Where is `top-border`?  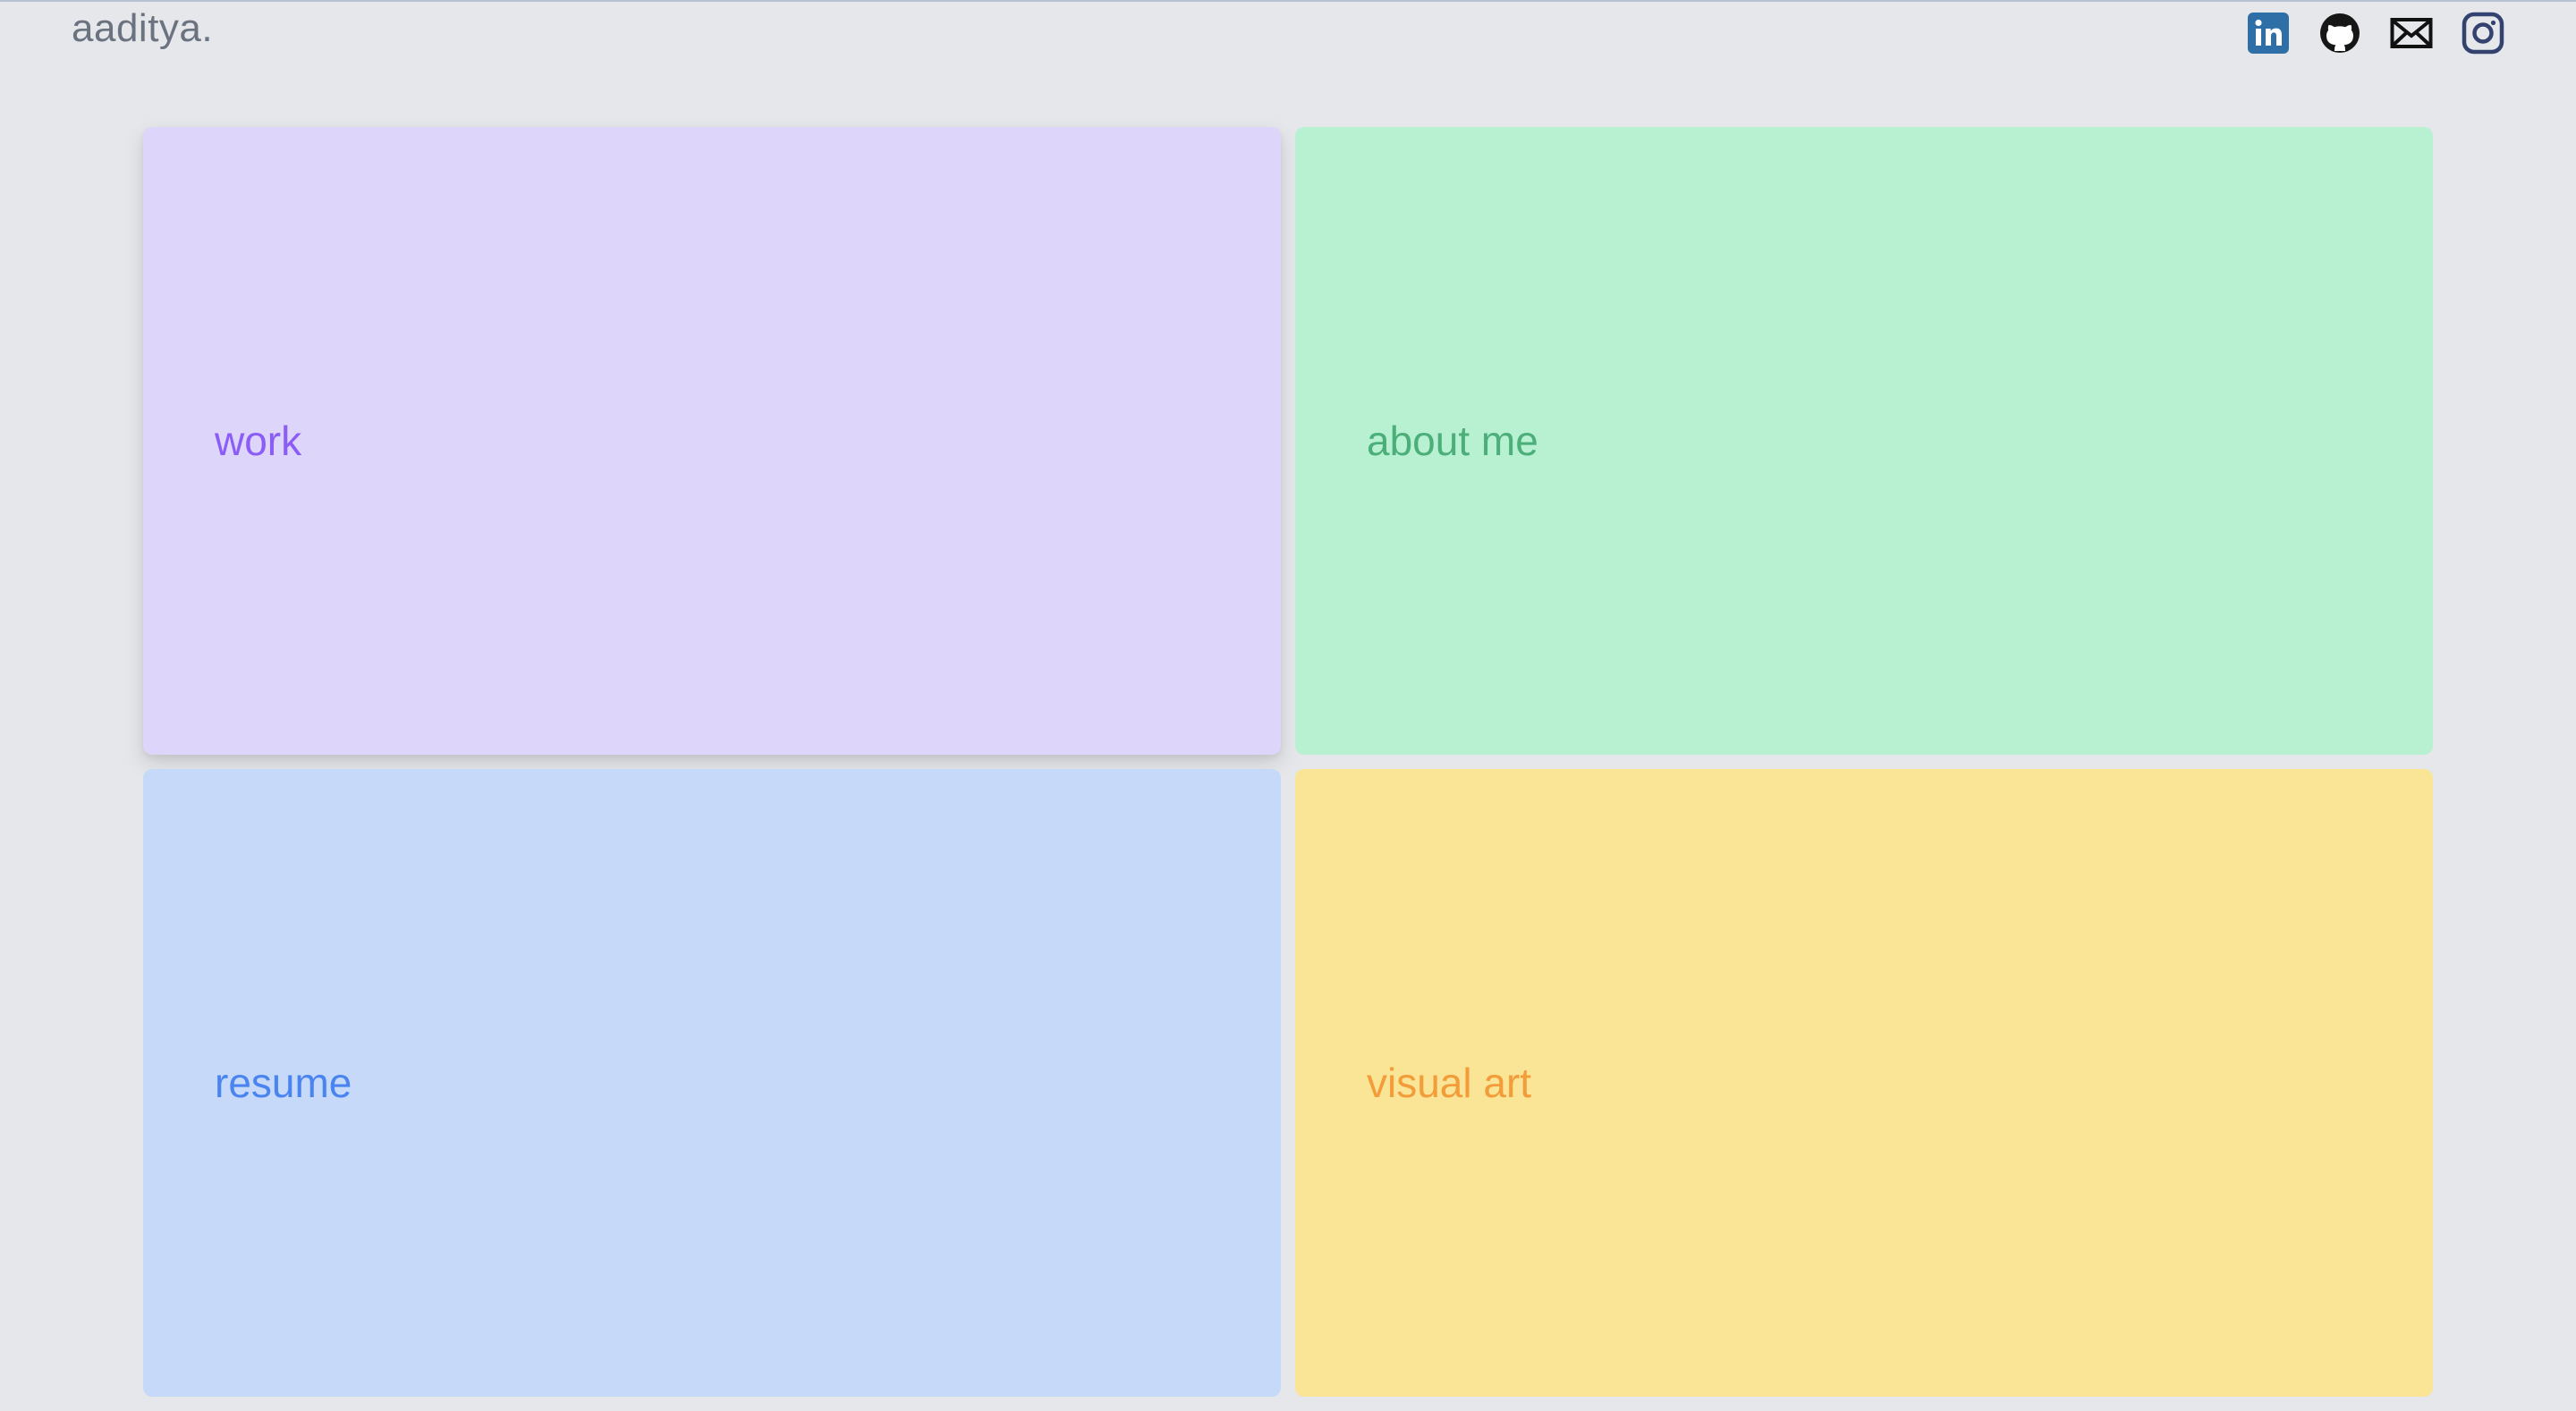 top-border is located at coordinates (1288, 1).